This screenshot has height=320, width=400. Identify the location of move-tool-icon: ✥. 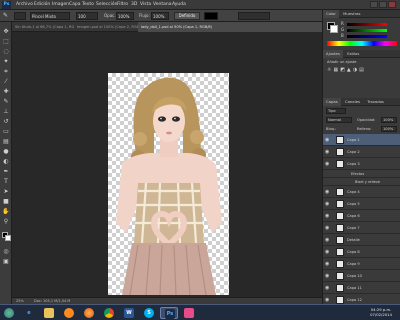
(6, 32).